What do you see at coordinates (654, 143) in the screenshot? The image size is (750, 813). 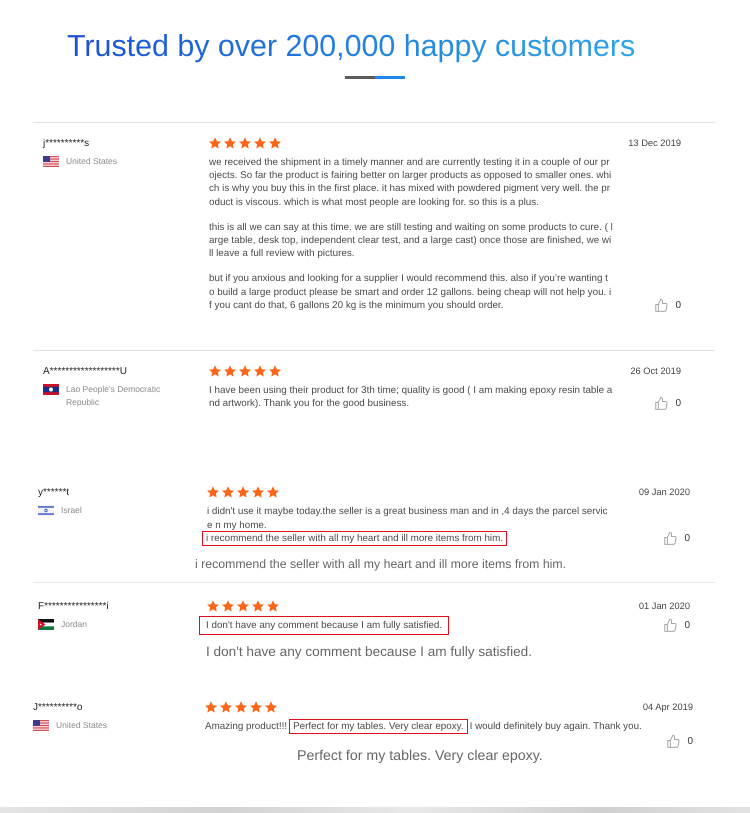 I see `review-date: 13 Dec 2019` at bounding box center [654, 143].